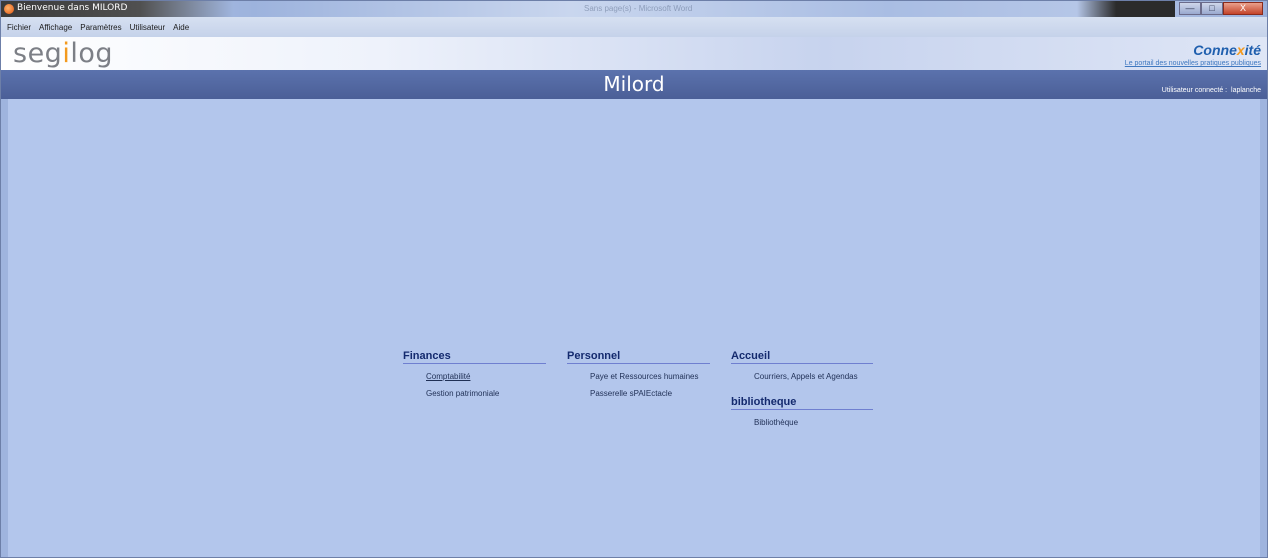 The image size is (1268, 558). What do you see at coordinates (1240, 50) in the screenshot?
I see `connexite-logo-x: x` at bounding box center [1240, 50].